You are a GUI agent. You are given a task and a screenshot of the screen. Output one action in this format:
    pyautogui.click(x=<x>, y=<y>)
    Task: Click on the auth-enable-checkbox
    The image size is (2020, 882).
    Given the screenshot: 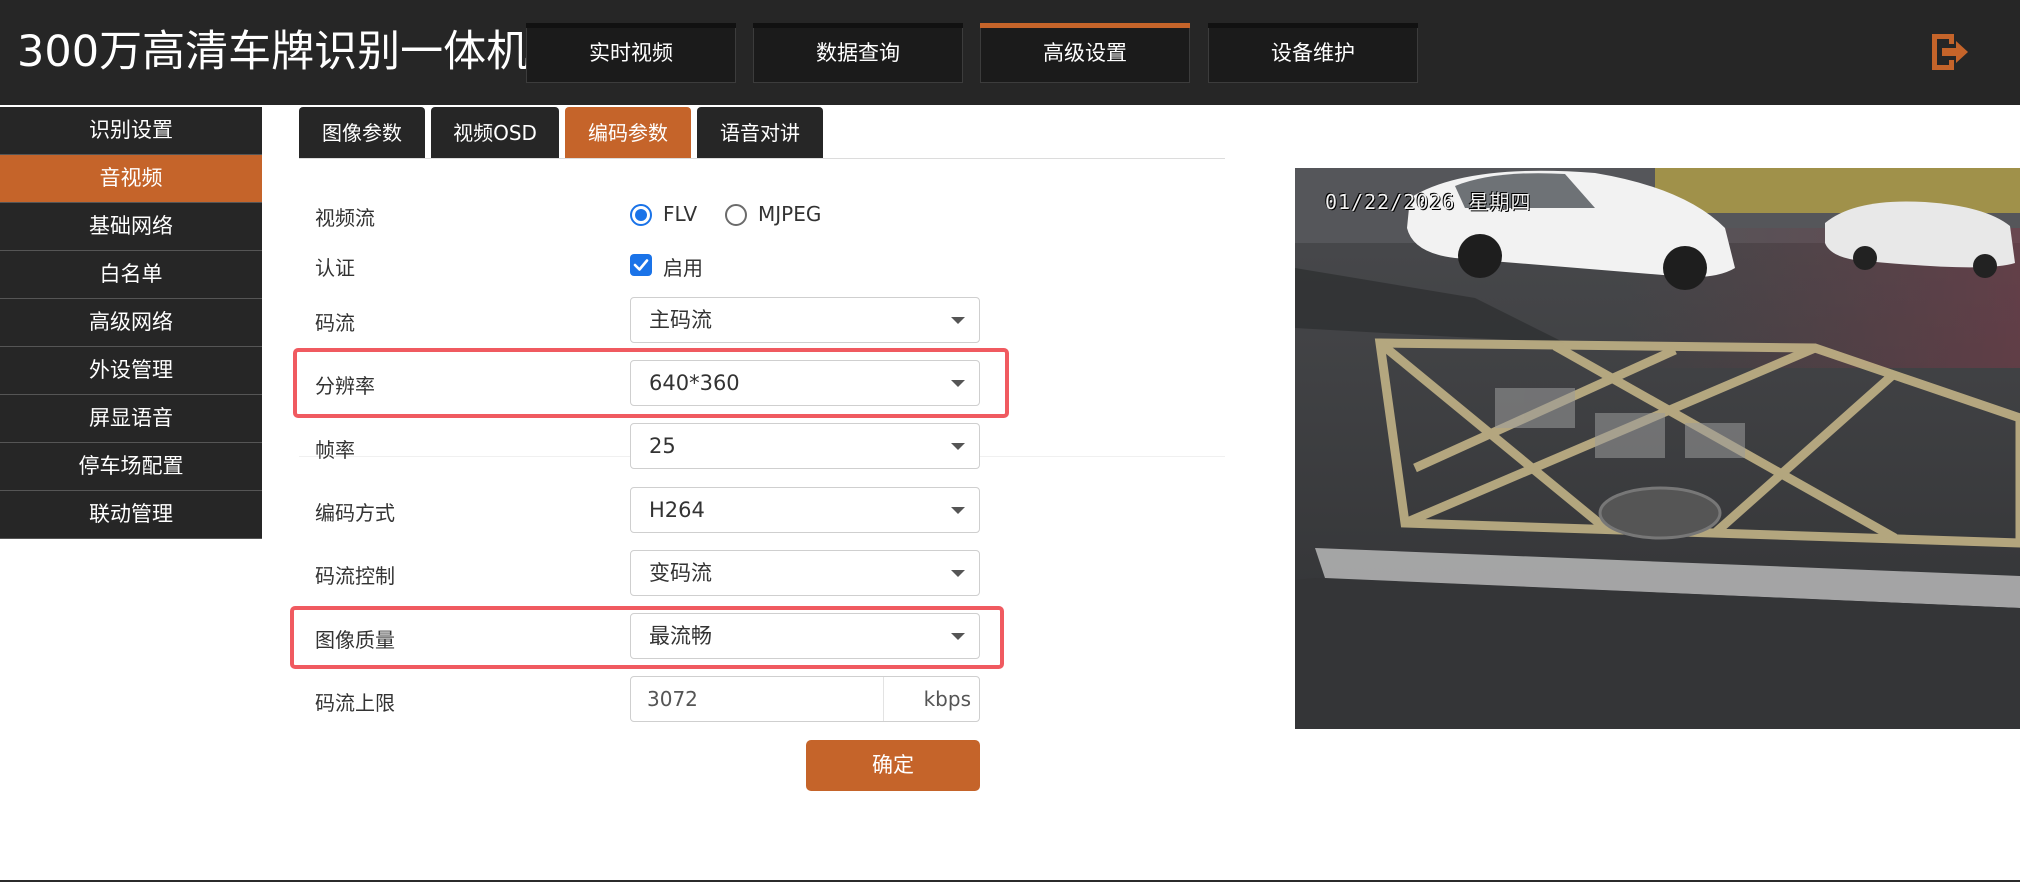 What is the action you would take?
    pyautogui.click(x=641, y=265)
    